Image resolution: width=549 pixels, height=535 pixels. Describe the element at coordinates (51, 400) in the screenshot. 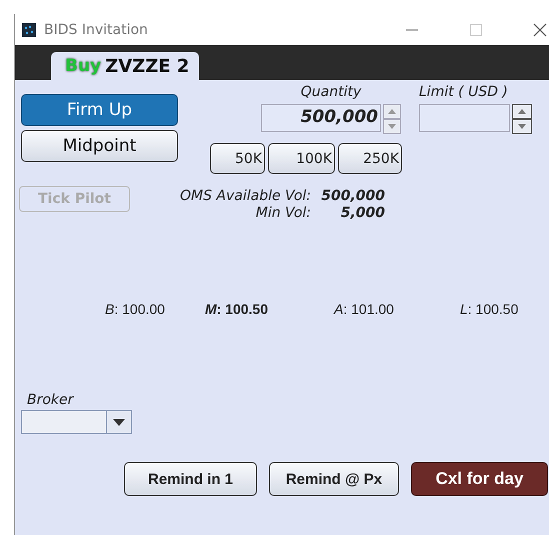

I see `broker-label: Broker` at that location.